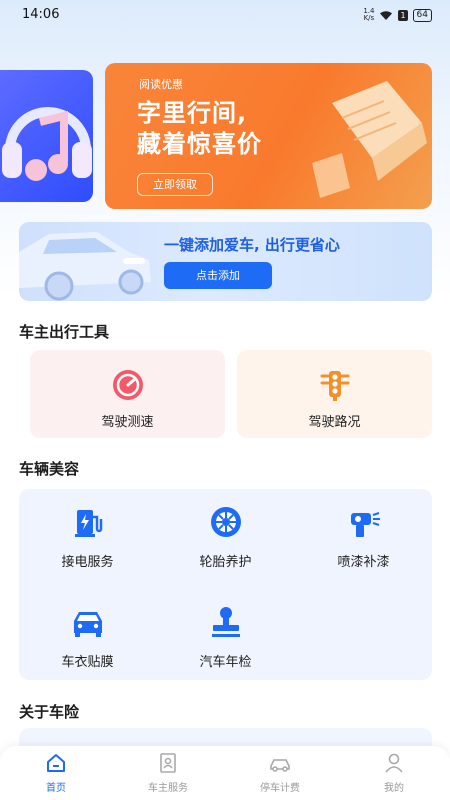 This screenshot has width=450, height=800. Describe the element at coordinates (49, 712) in the screenshot. I see `section-title-insurance: 关于车险` at that location.